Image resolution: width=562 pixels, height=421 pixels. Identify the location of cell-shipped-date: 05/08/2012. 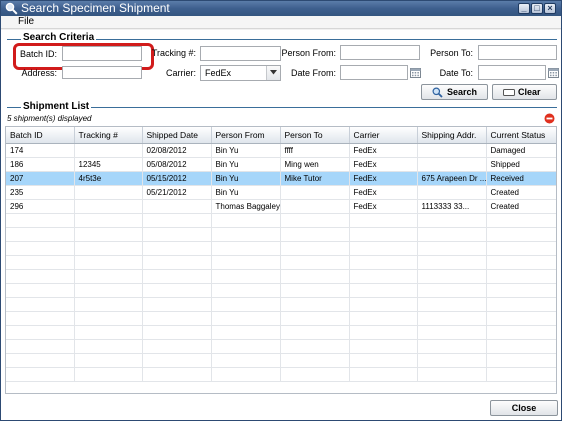
(177, 164).